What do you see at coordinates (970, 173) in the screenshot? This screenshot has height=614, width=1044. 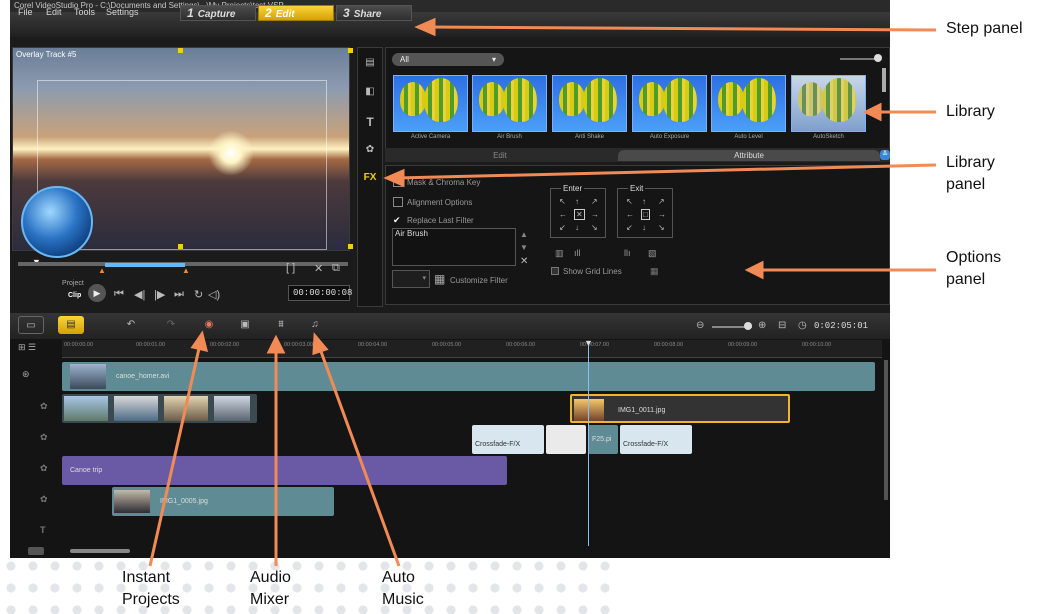 I see `callout-library-panel: Library panel` at bounding box center [970, 173].